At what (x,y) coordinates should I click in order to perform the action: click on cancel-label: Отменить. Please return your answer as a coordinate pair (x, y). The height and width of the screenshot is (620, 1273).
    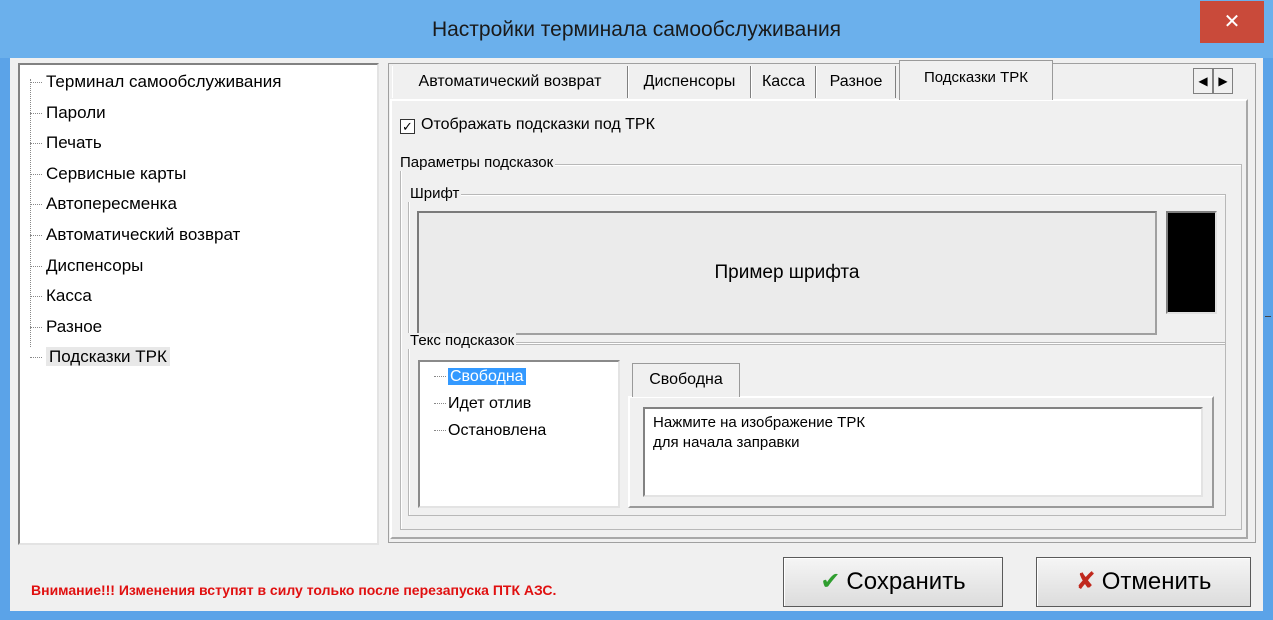
    Looking at the image, I should click on (1156, 581).